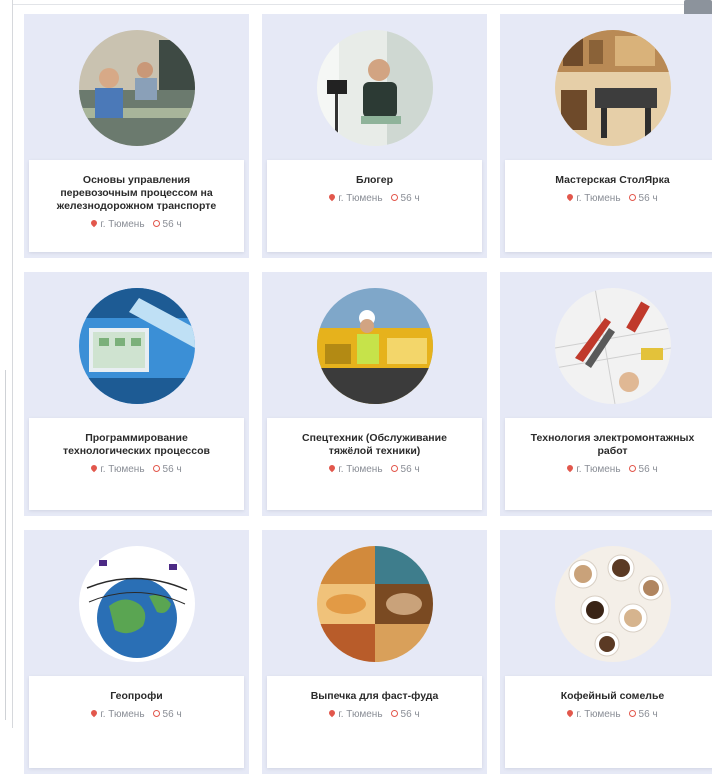  I want to click on course-info-panel: Геопрофи г. Тюмень 56 ч, so click(136, 722).